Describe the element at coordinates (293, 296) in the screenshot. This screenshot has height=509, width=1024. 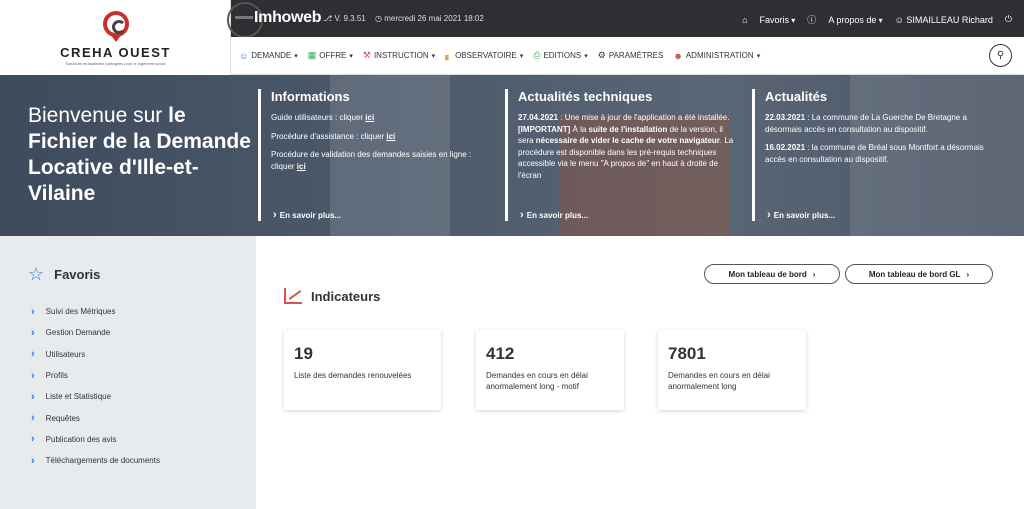
I see `chart-line-icon` at that location.